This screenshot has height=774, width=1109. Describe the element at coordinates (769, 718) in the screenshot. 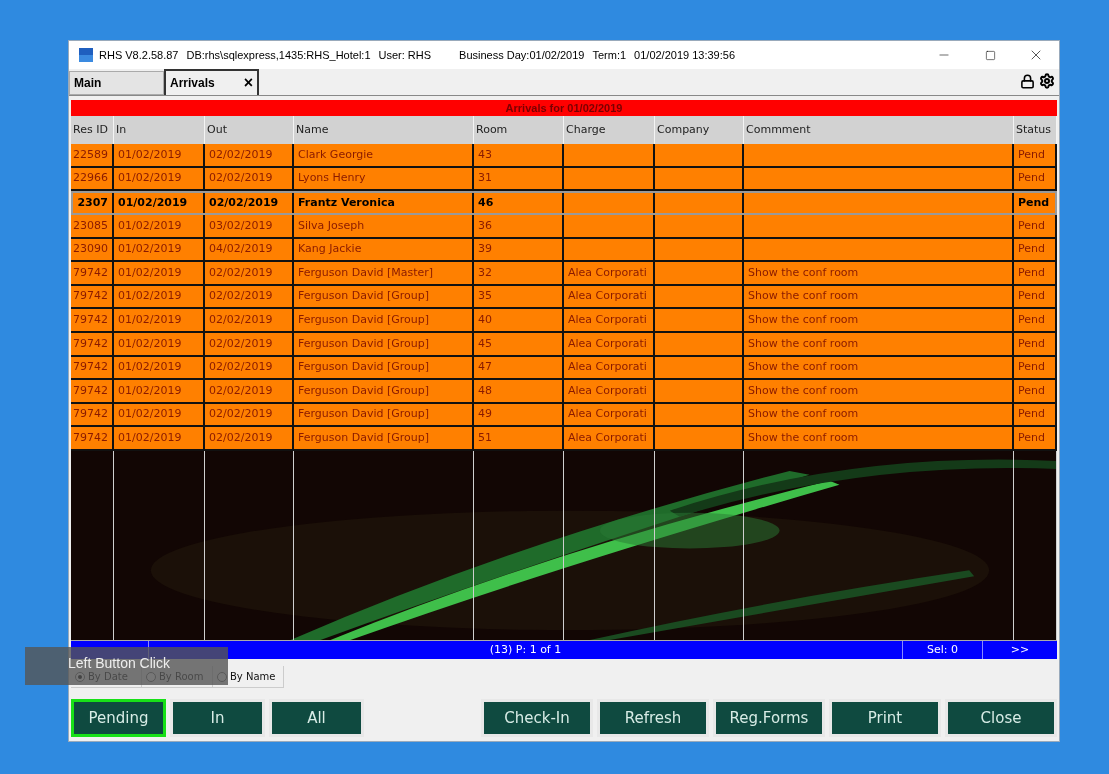

I see `action-button: Reg.Forms` at that location.